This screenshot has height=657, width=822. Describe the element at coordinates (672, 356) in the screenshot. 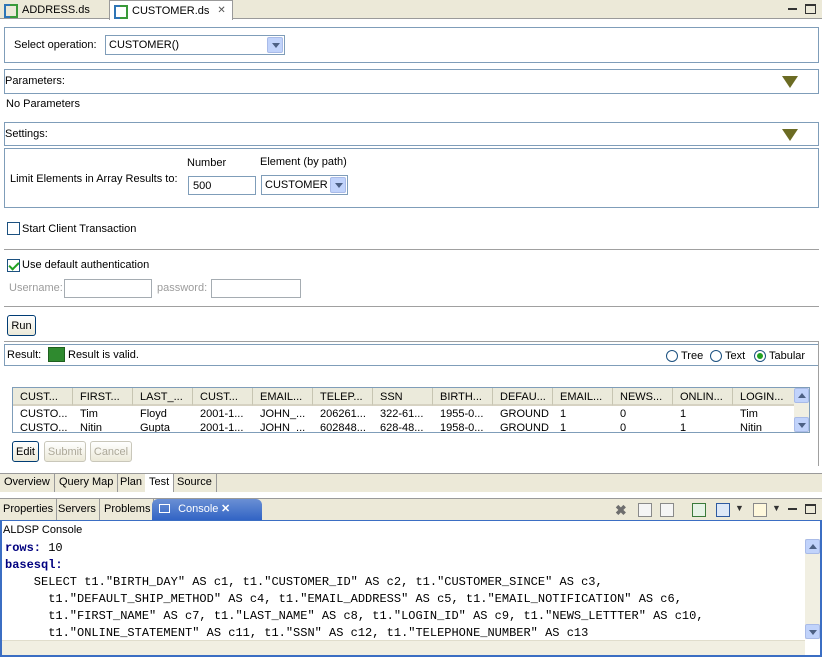

I see `view-tree-radio` at that location.